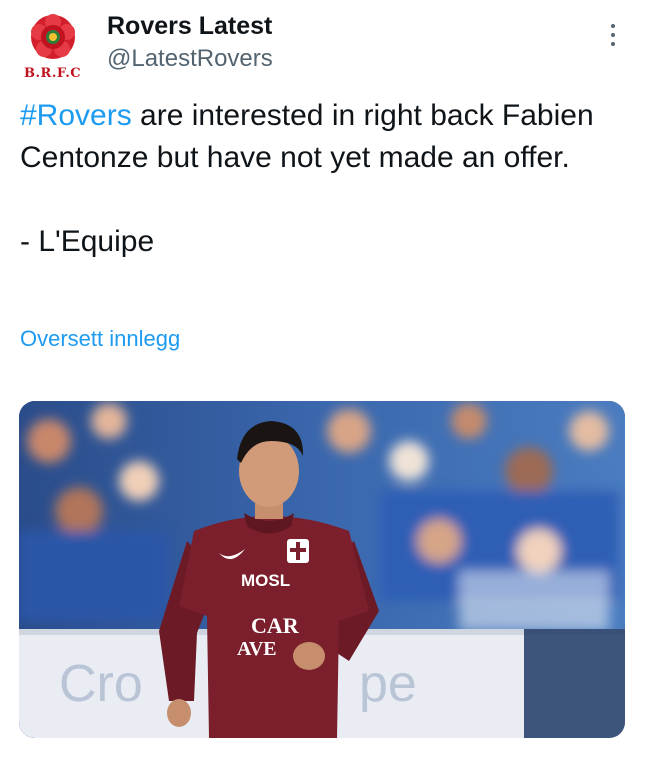  I want to click on shirt-sponsor-bottom-2: AVE, so click(257, 649).